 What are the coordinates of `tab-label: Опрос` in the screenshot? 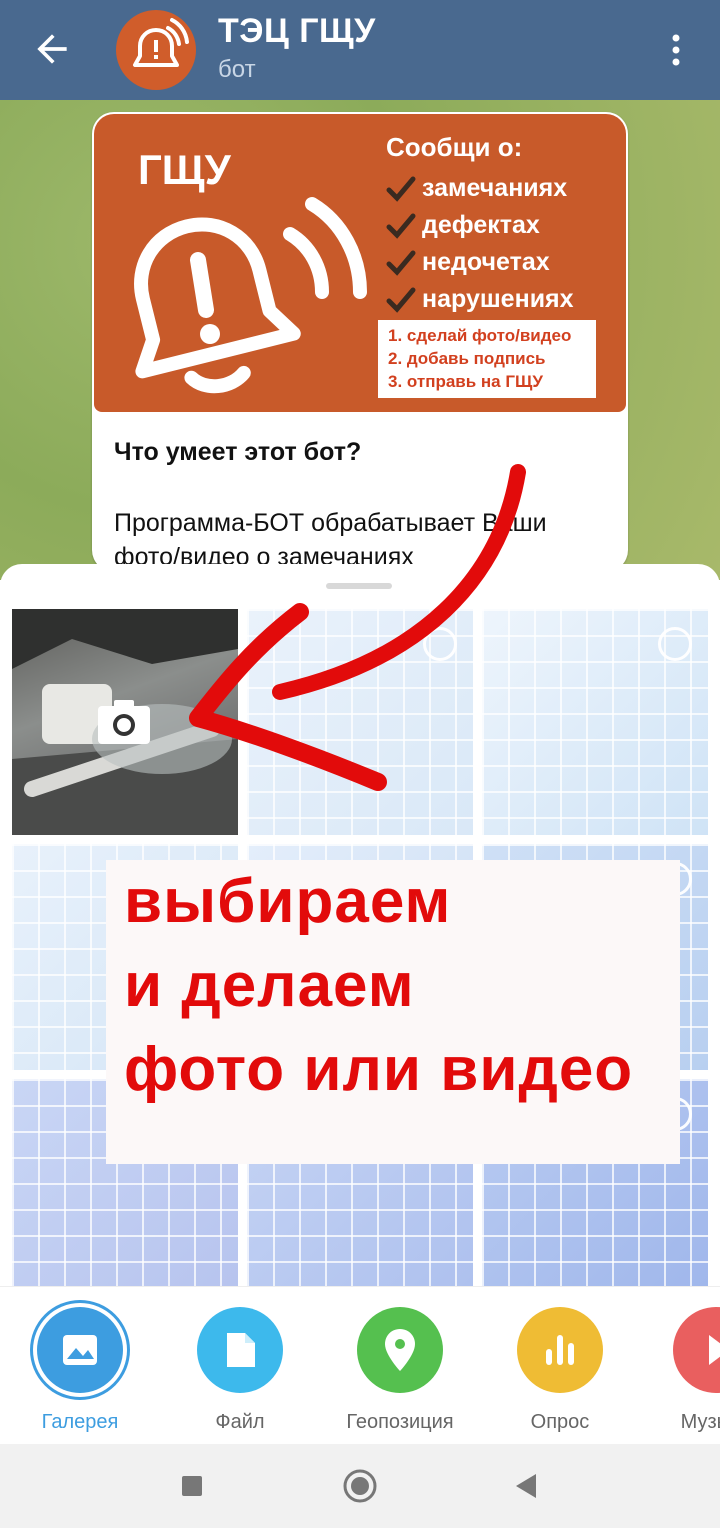 It's located at (560, 1422).